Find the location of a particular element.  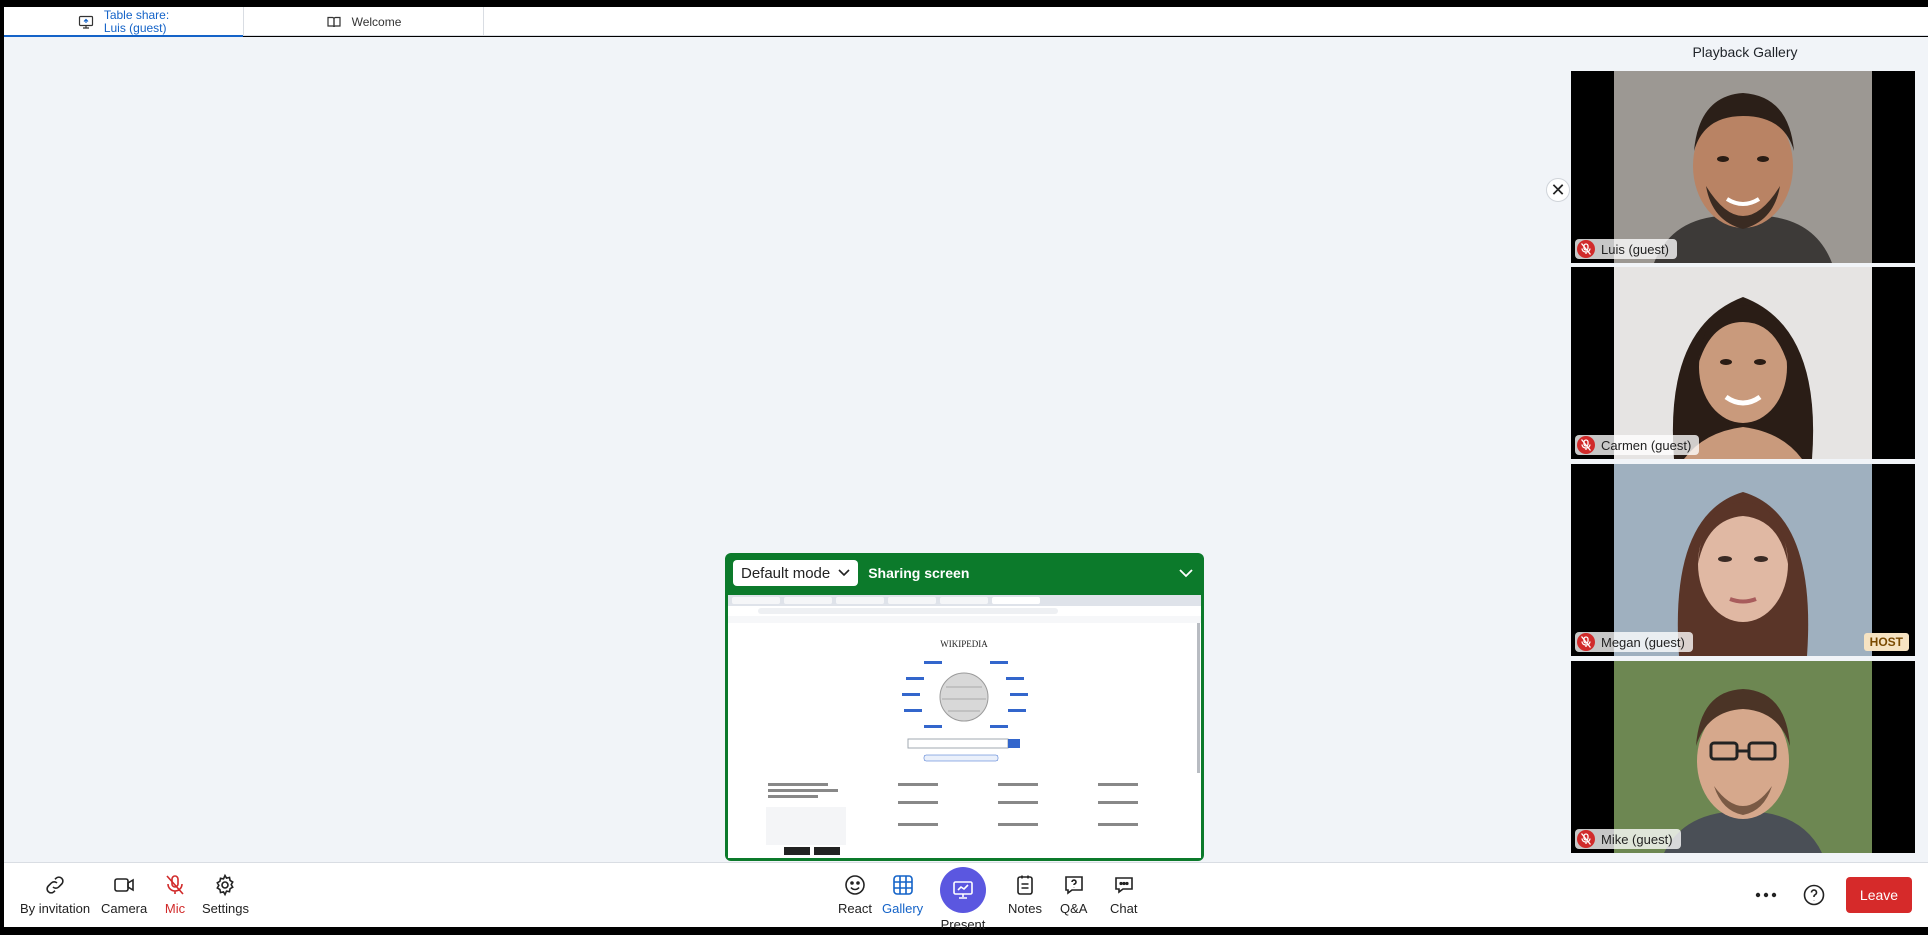

shared-screen-preview: WIKIPEDIA is located at coordinates (964, 726).